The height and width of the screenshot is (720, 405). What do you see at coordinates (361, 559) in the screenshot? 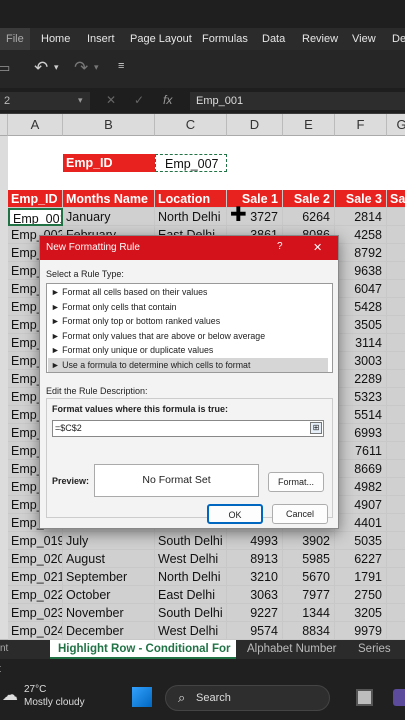
I see `table-cell: 6227` at bounding box center [361, 559].